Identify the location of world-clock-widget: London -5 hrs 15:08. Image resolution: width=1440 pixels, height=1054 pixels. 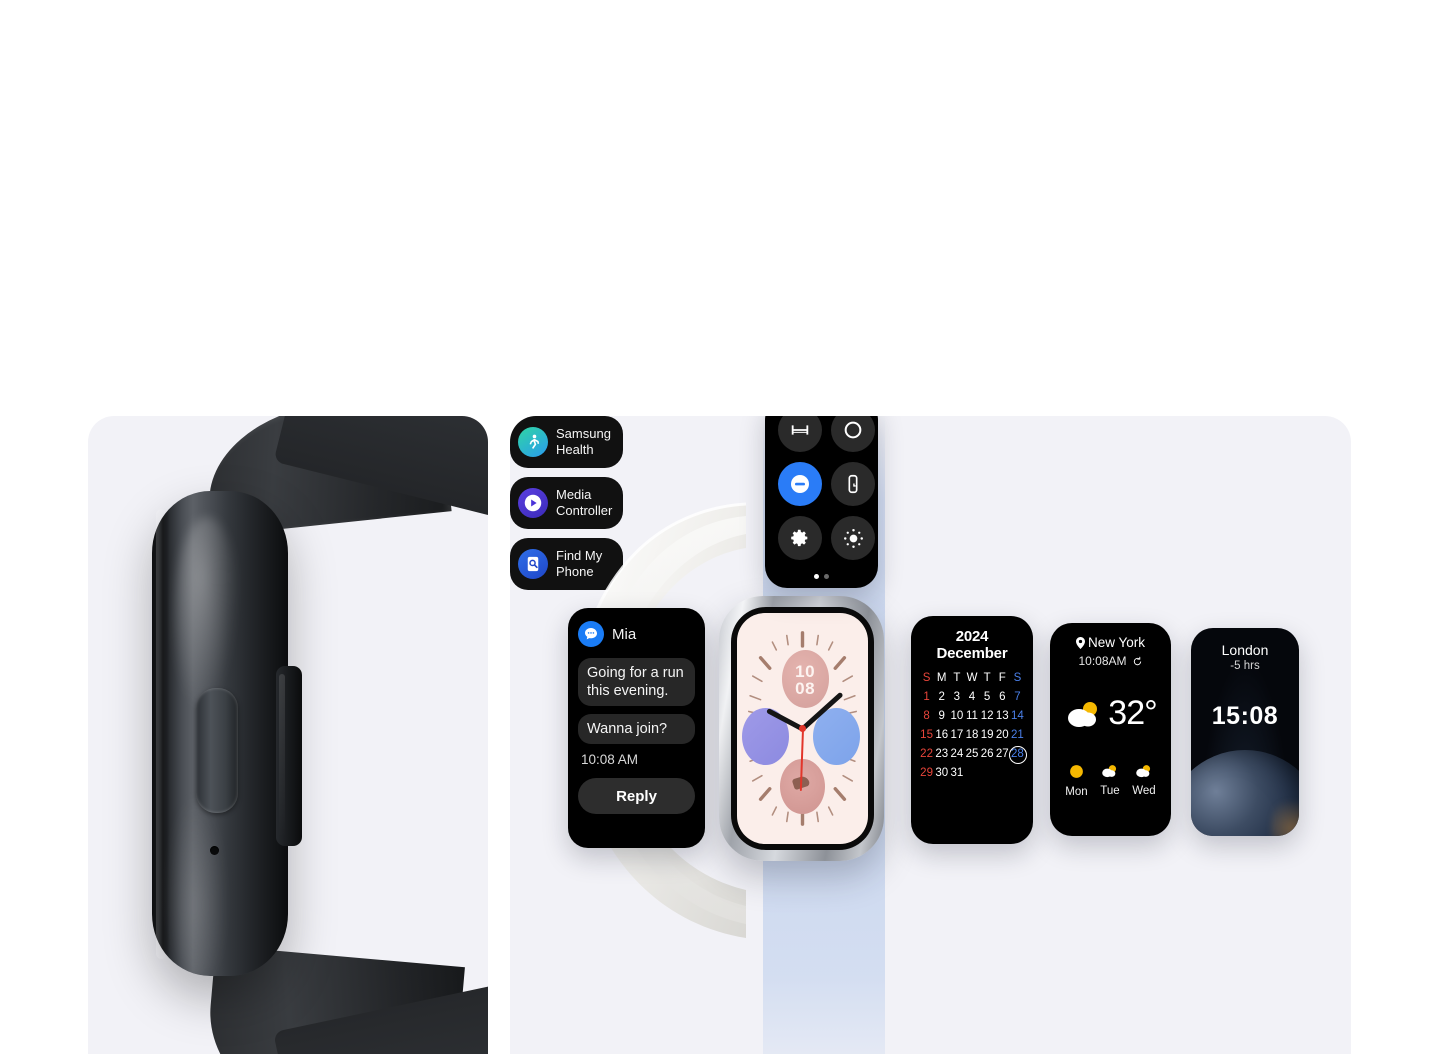
(1245, 732).